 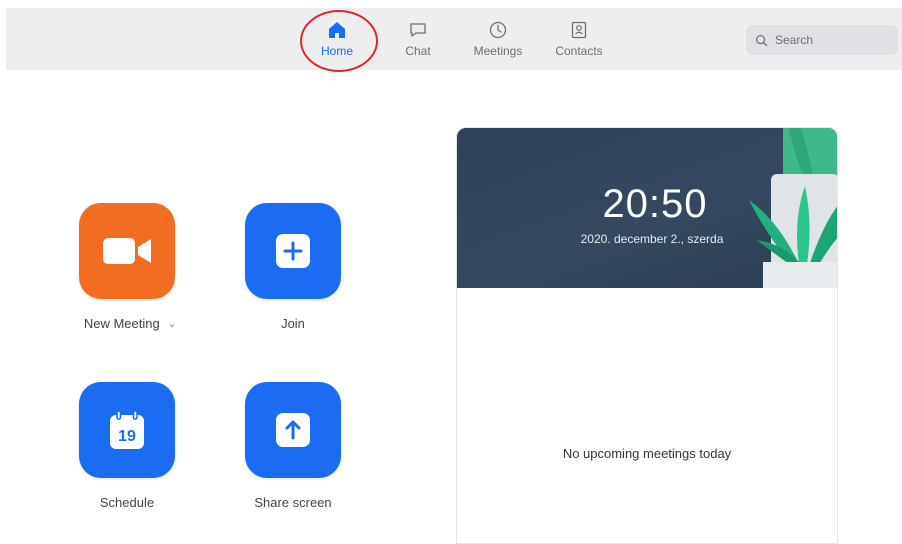 I want to click on schedule-button: 19, so click(x=127, y=430).